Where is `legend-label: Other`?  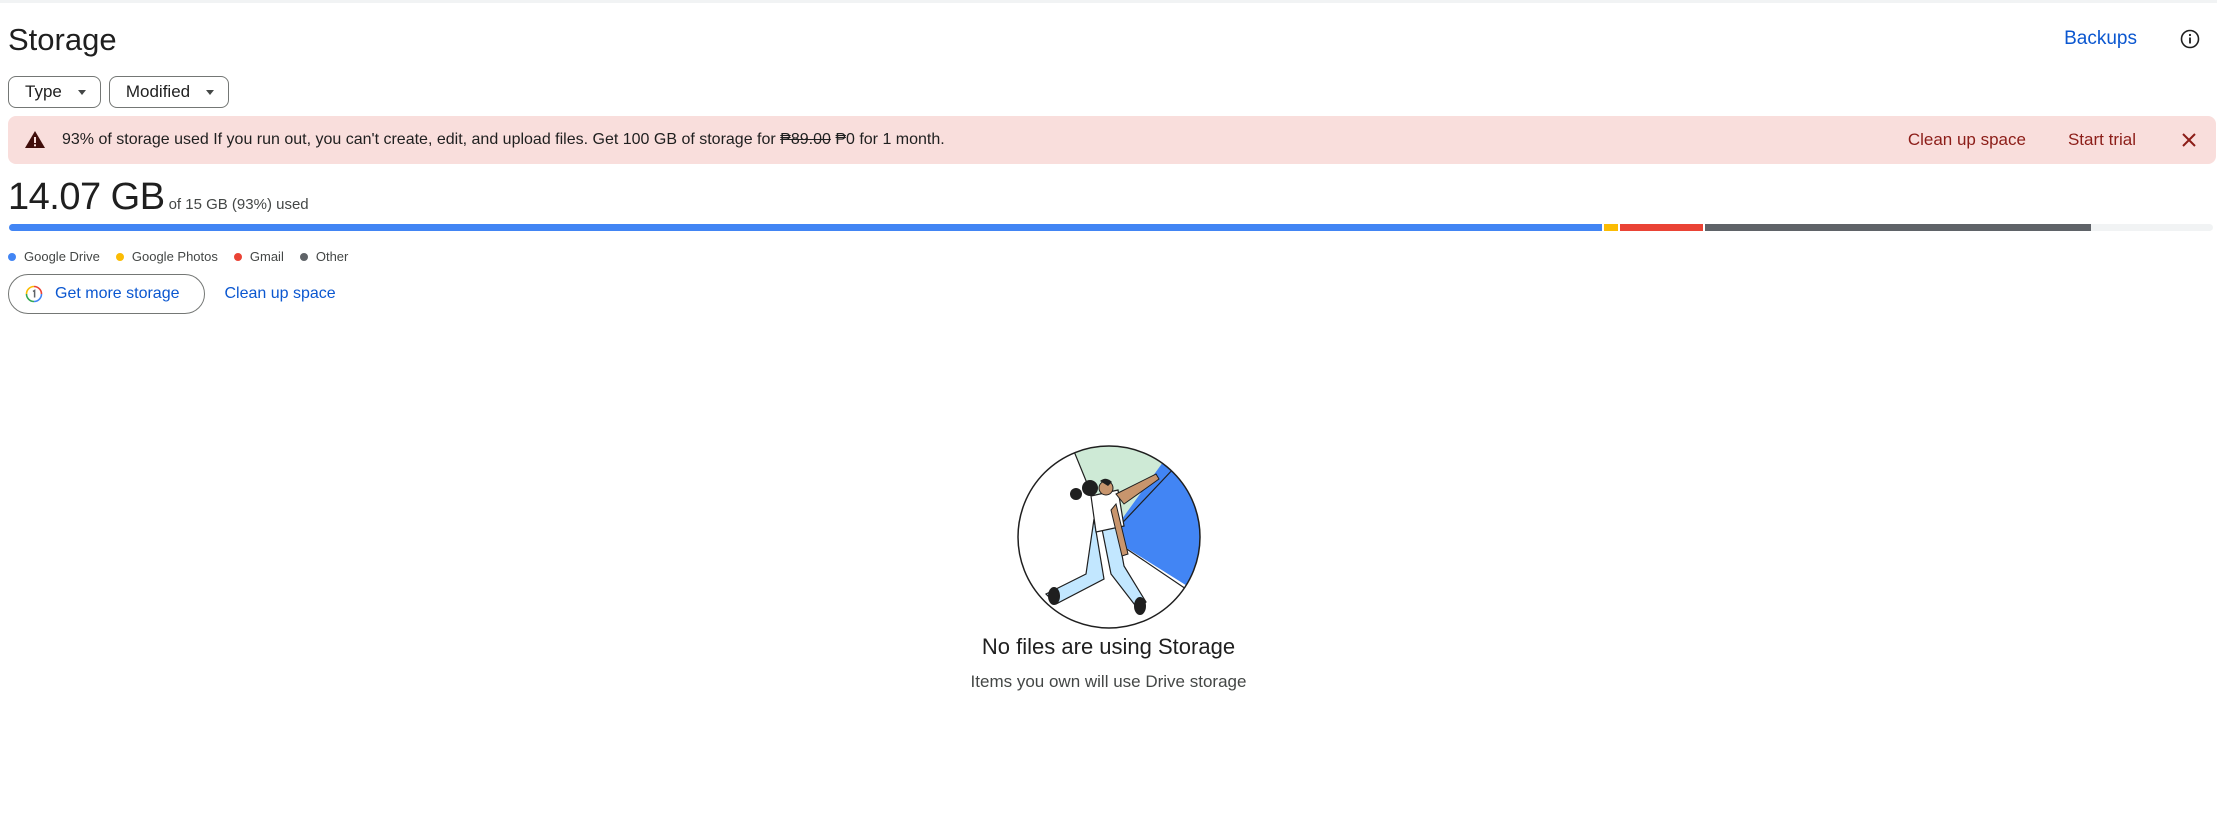
legend-label: Other is located at coordinates (332, 256).